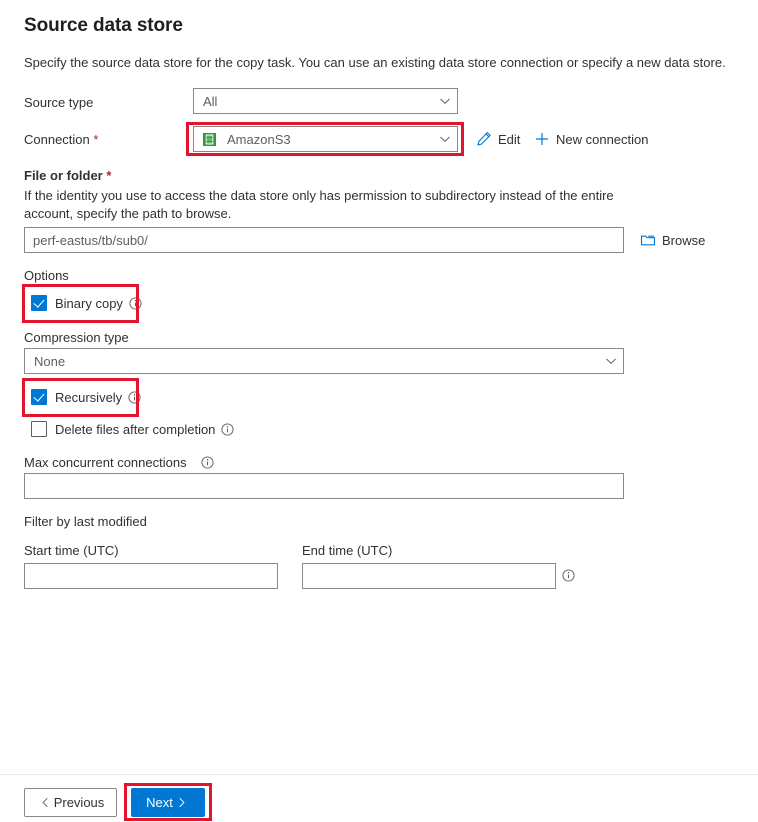  I want to click on previous-button: Previous, so click(70, 802).